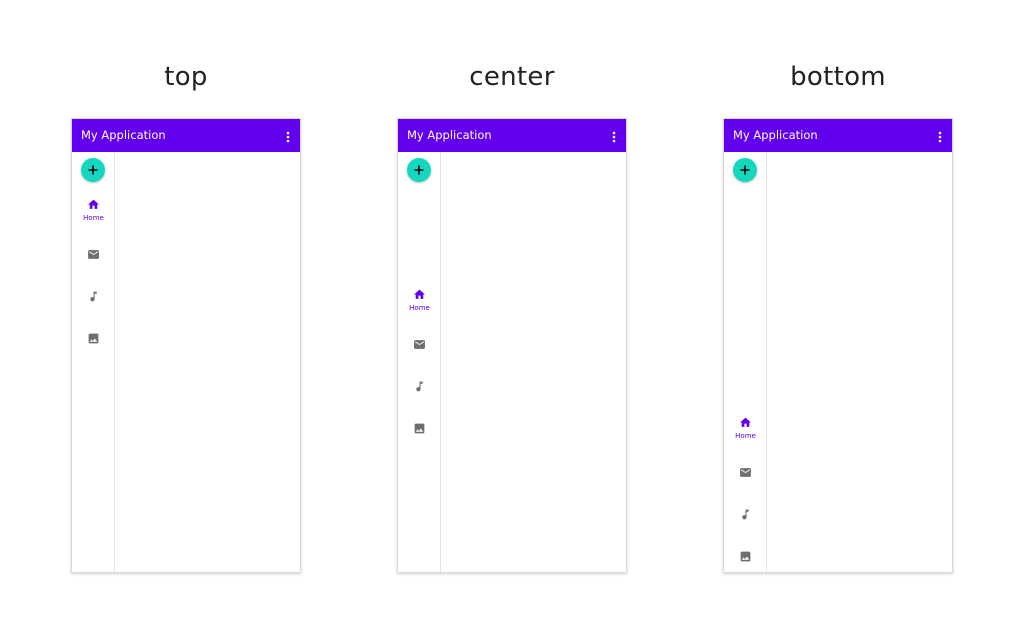 Image resolution: width=1024 pixels, height=636 pixels. Describe the element at coordinates (512, 77) in the screenshot. I see `caption-center: center` at that location.